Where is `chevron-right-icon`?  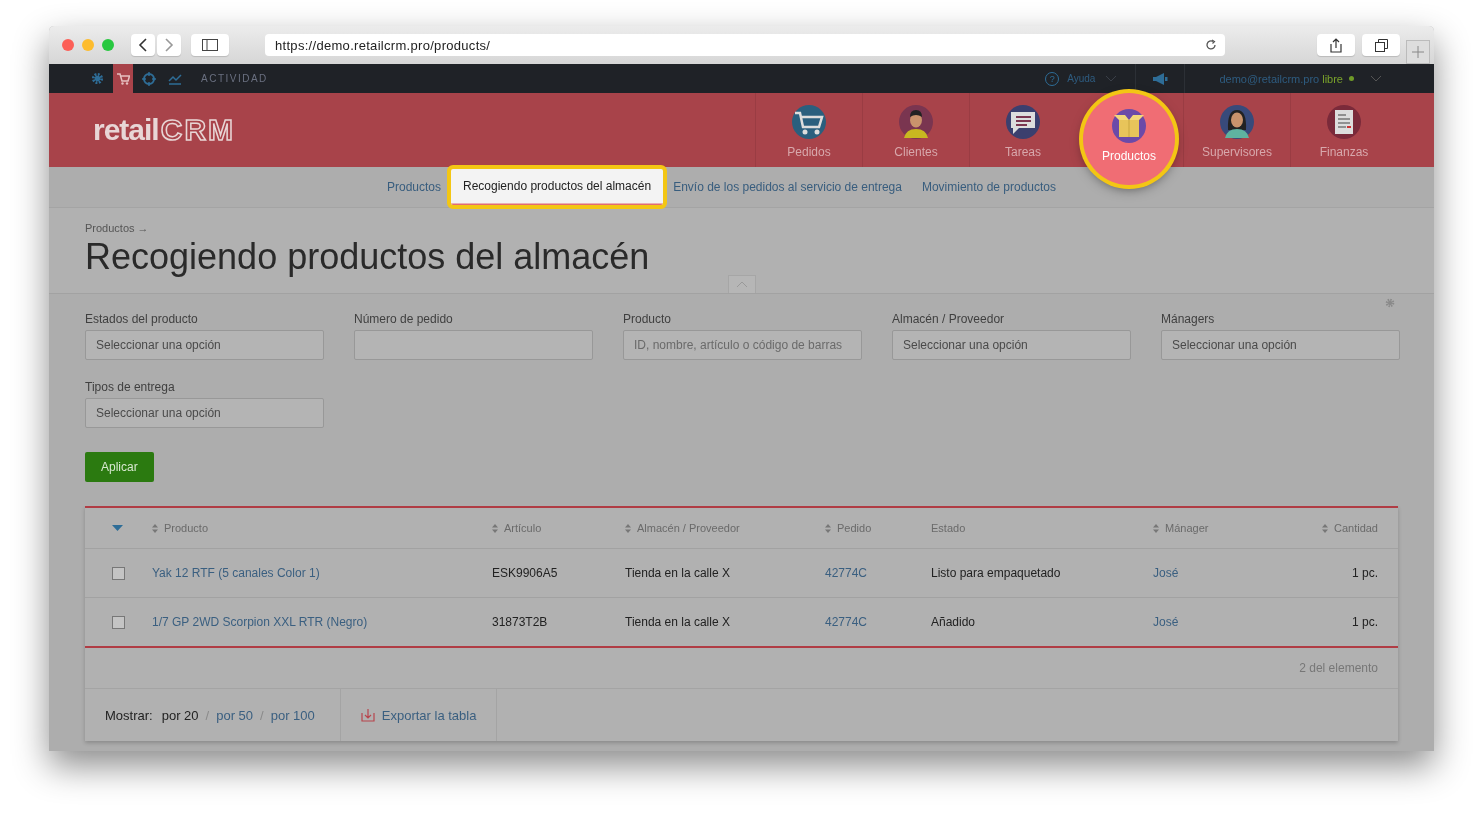 chevron-right-icon is located at coordinates (169, 45).